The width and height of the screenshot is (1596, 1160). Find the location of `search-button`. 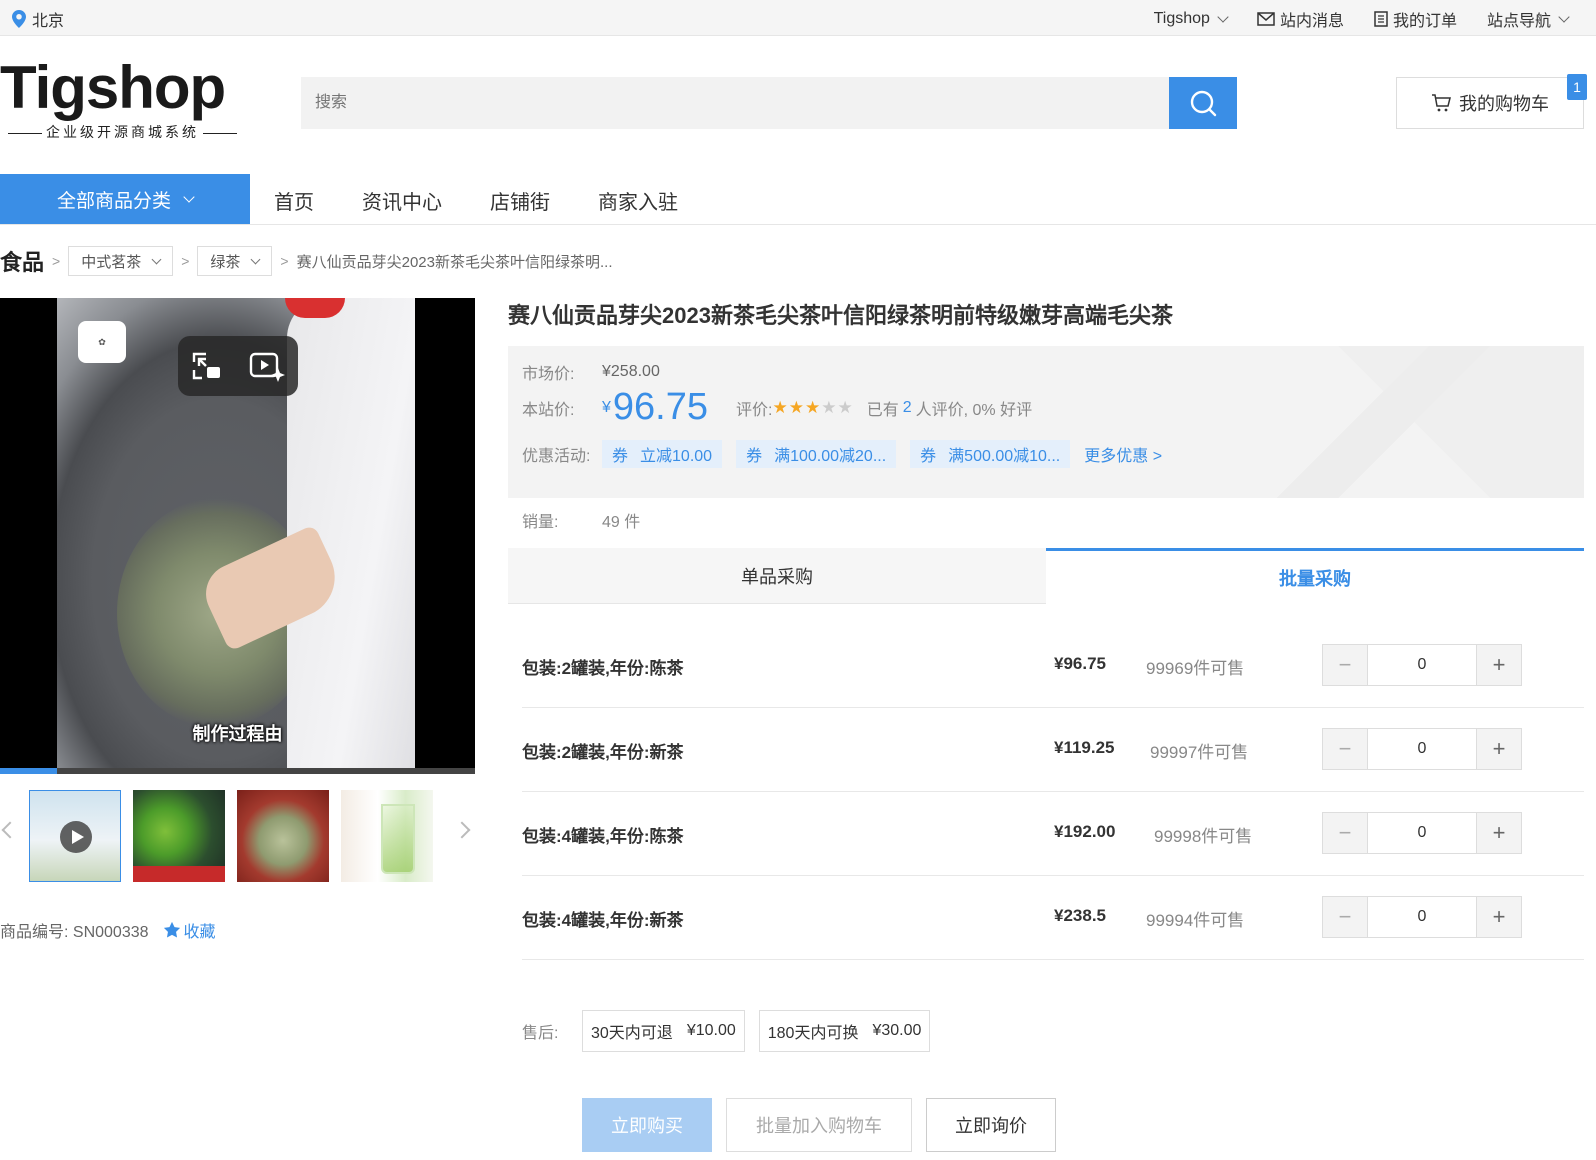

search-button is located at coordinates (1203, 103).